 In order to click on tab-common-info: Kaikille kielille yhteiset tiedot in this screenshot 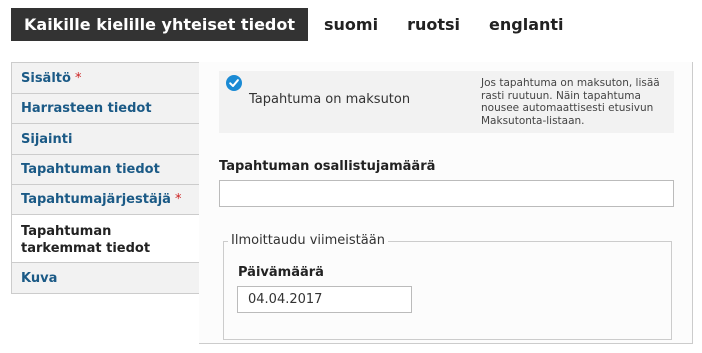, I will do `click(160, 24)`.